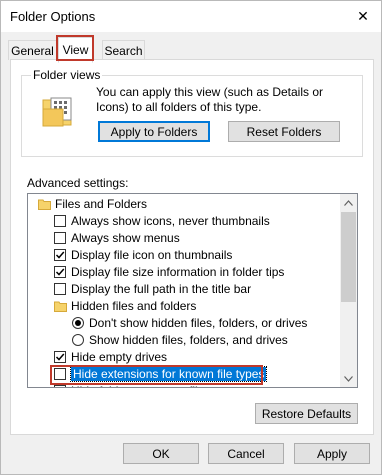 The height and width of the screenshot is (475, 382). I want to click on vertical-scrollbar, so click(348, 290).